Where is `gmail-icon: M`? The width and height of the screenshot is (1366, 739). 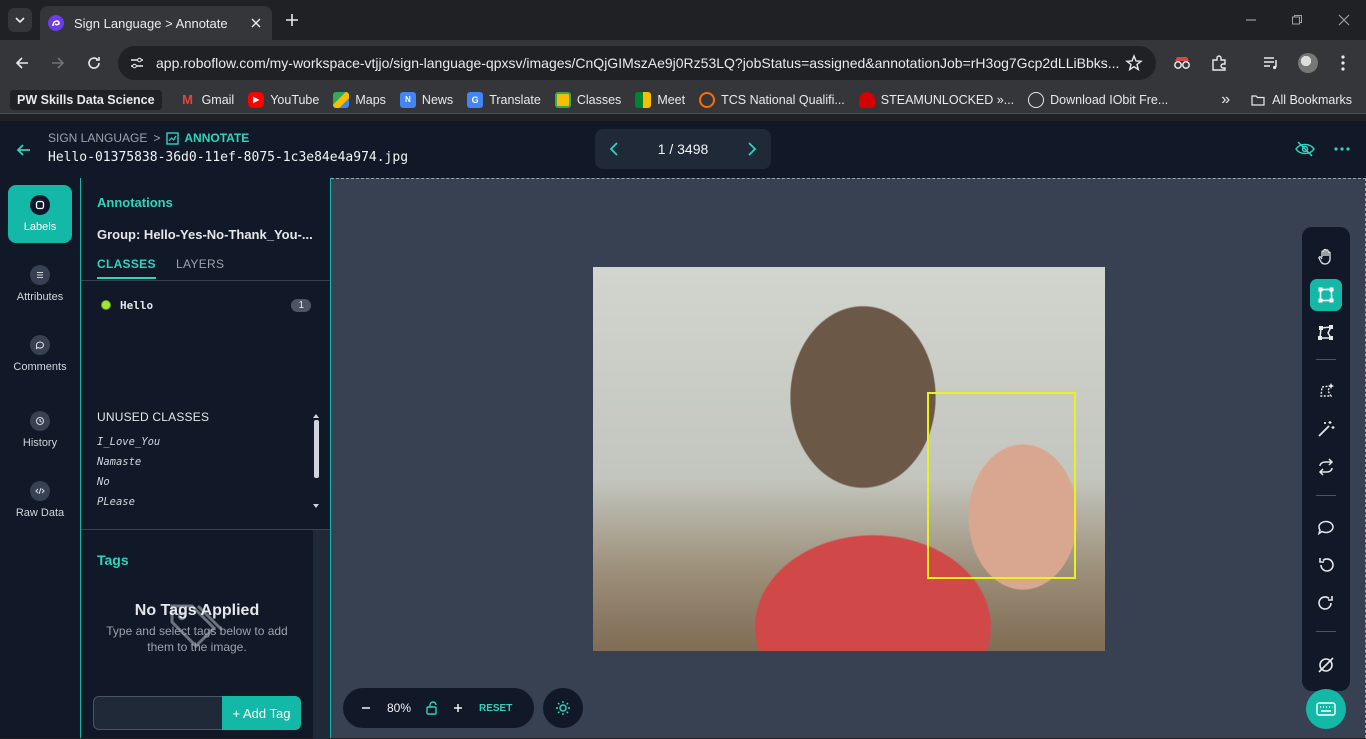 gmail-icon: M is located at coordinates (187, 99).